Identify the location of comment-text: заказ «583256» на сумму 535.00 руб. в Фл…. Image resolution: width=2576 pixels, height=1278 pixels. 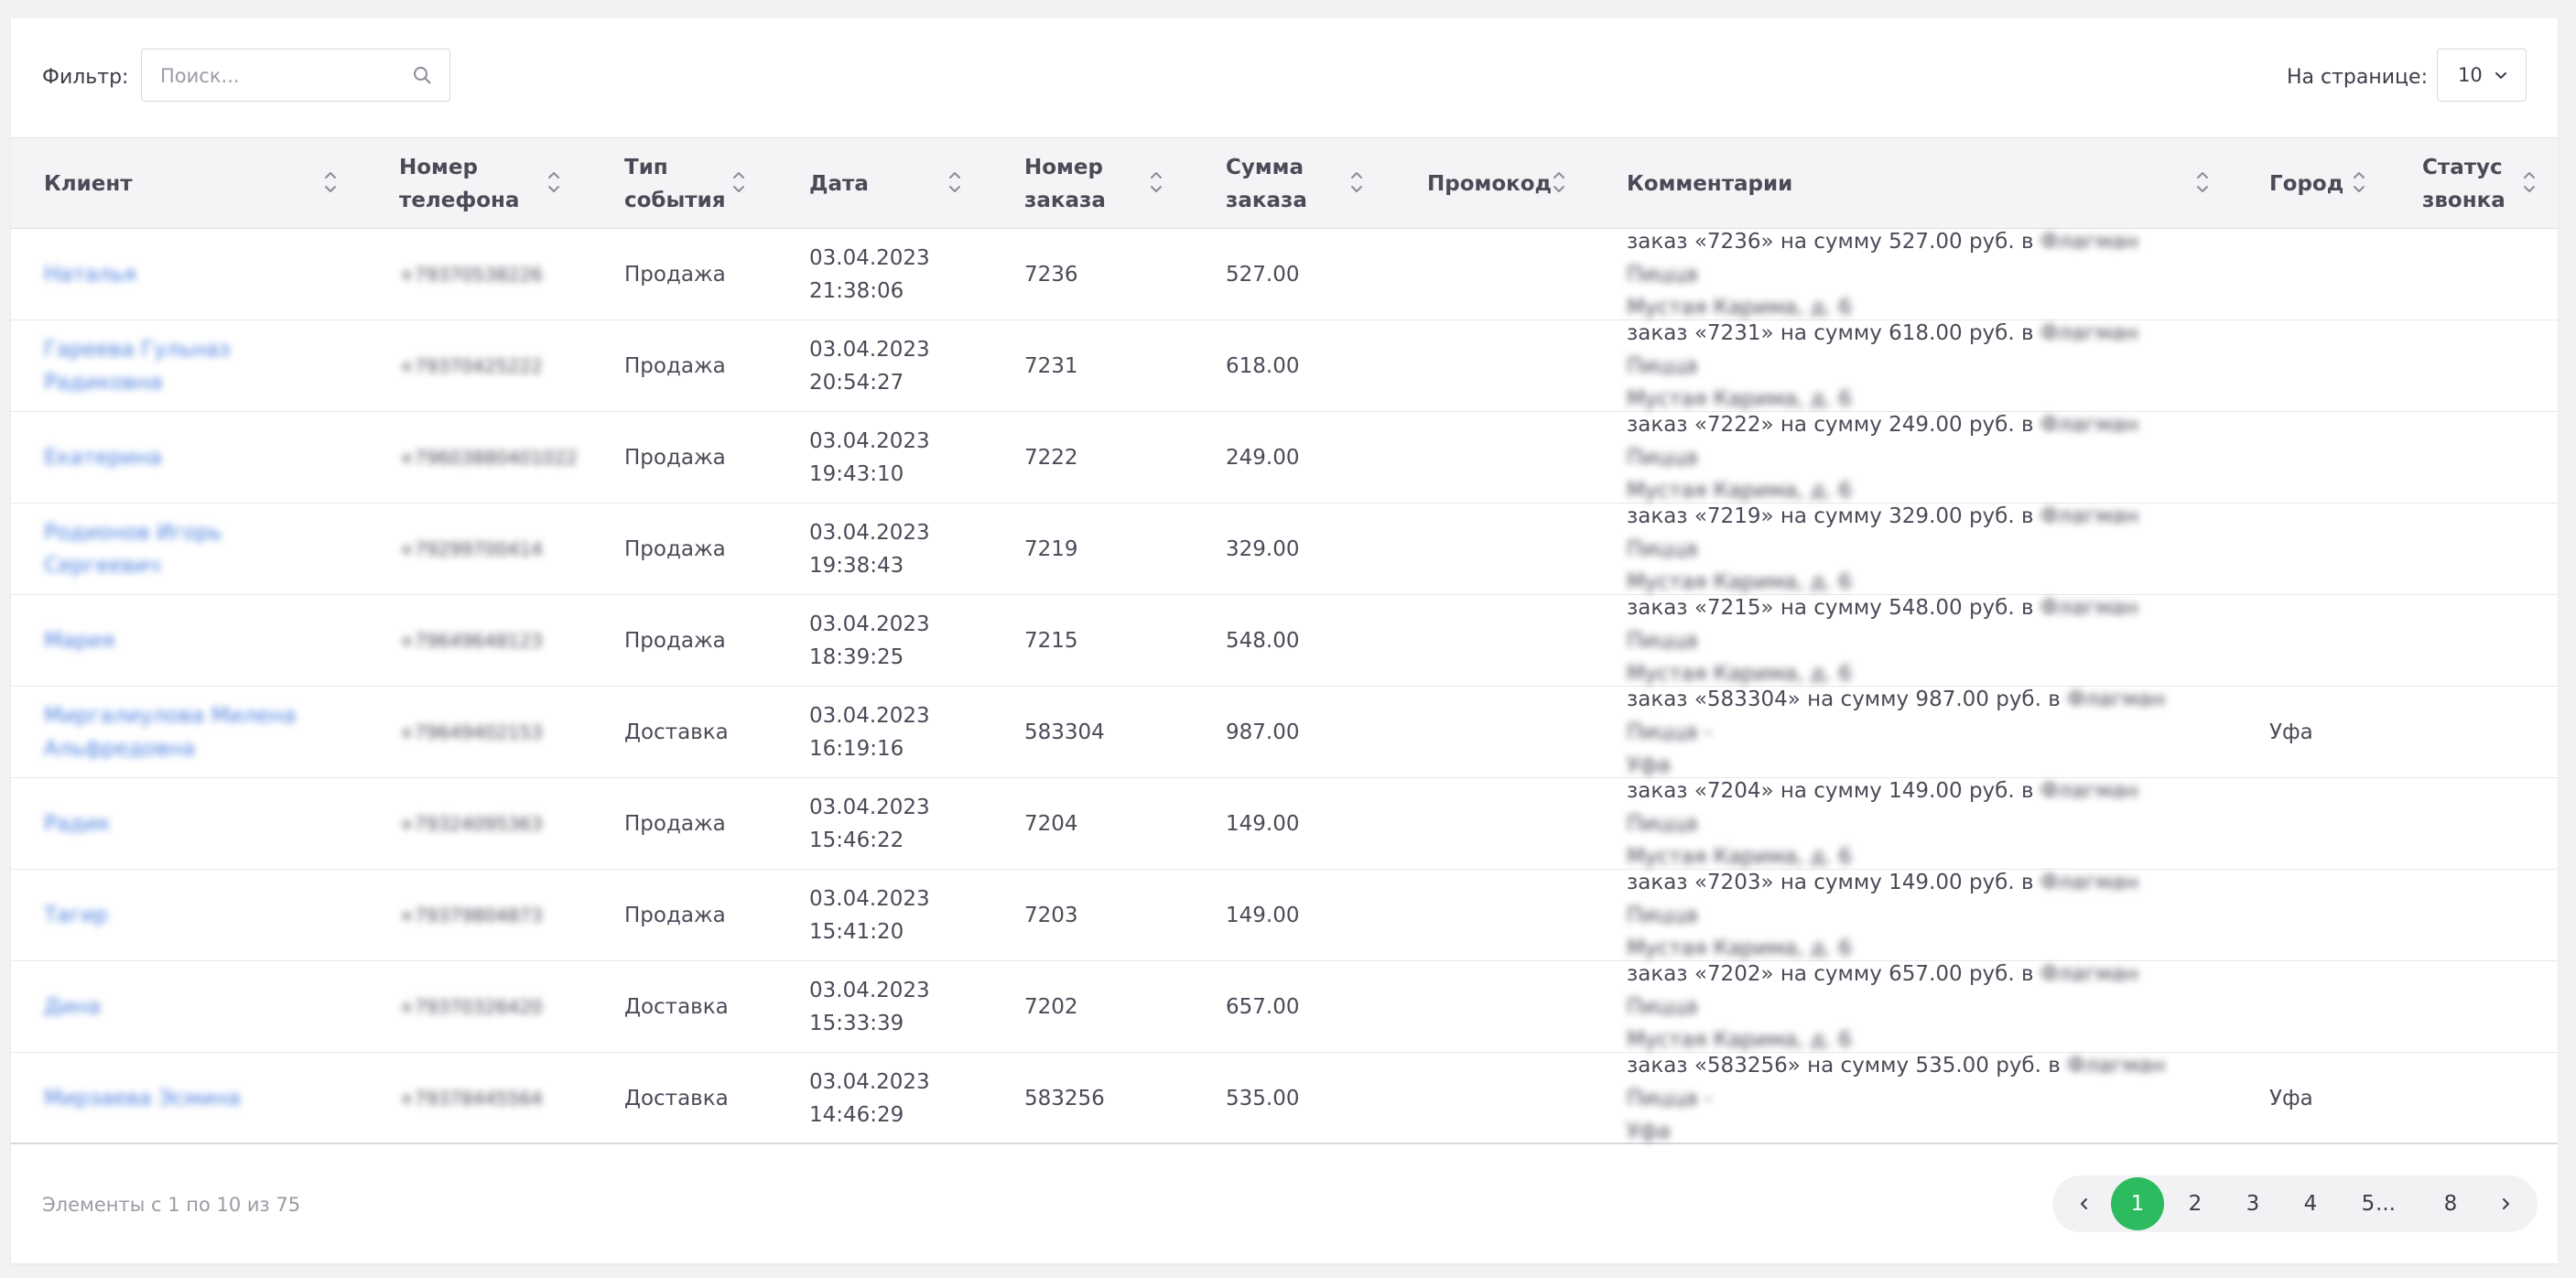
(1911, 1098).